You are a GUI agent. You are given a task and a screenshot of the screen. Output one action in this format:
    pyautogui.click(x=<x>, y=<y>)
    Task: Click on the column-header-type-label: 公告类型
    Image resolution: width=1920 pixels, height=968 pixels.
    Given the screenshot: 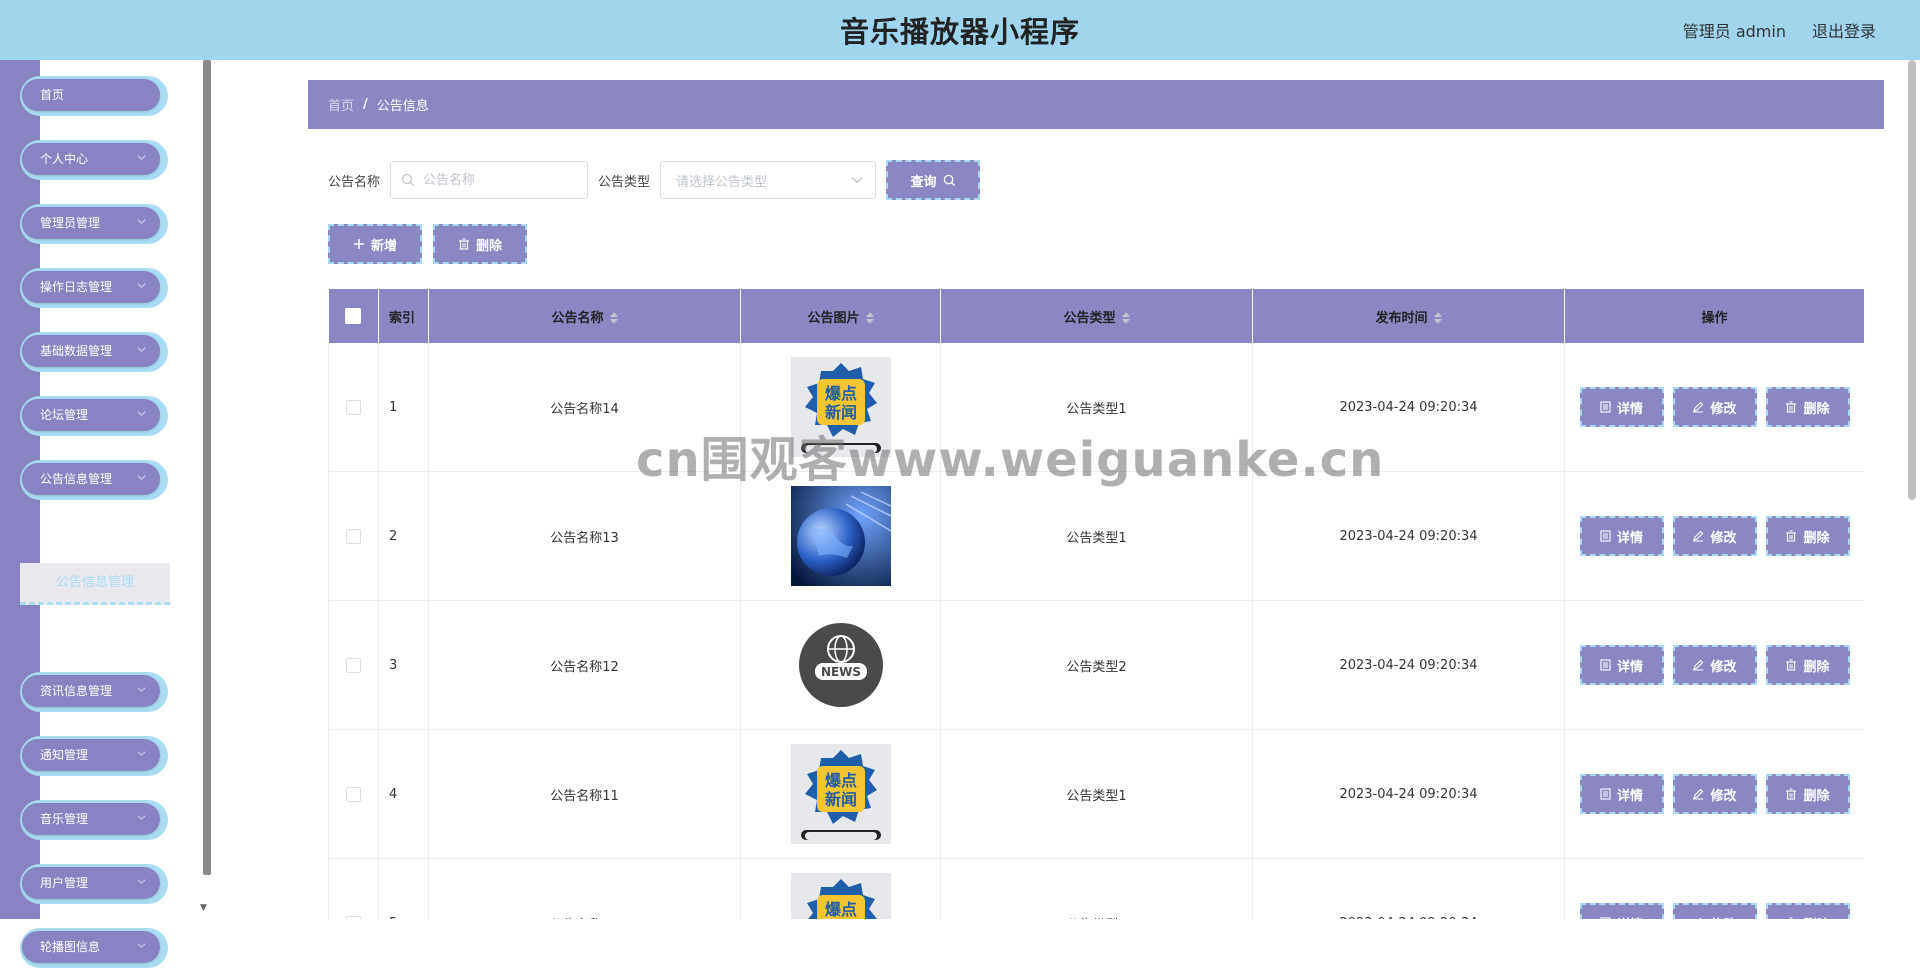 What is the action you would take?
    pyautogui.click(x=1089, y=318)
    